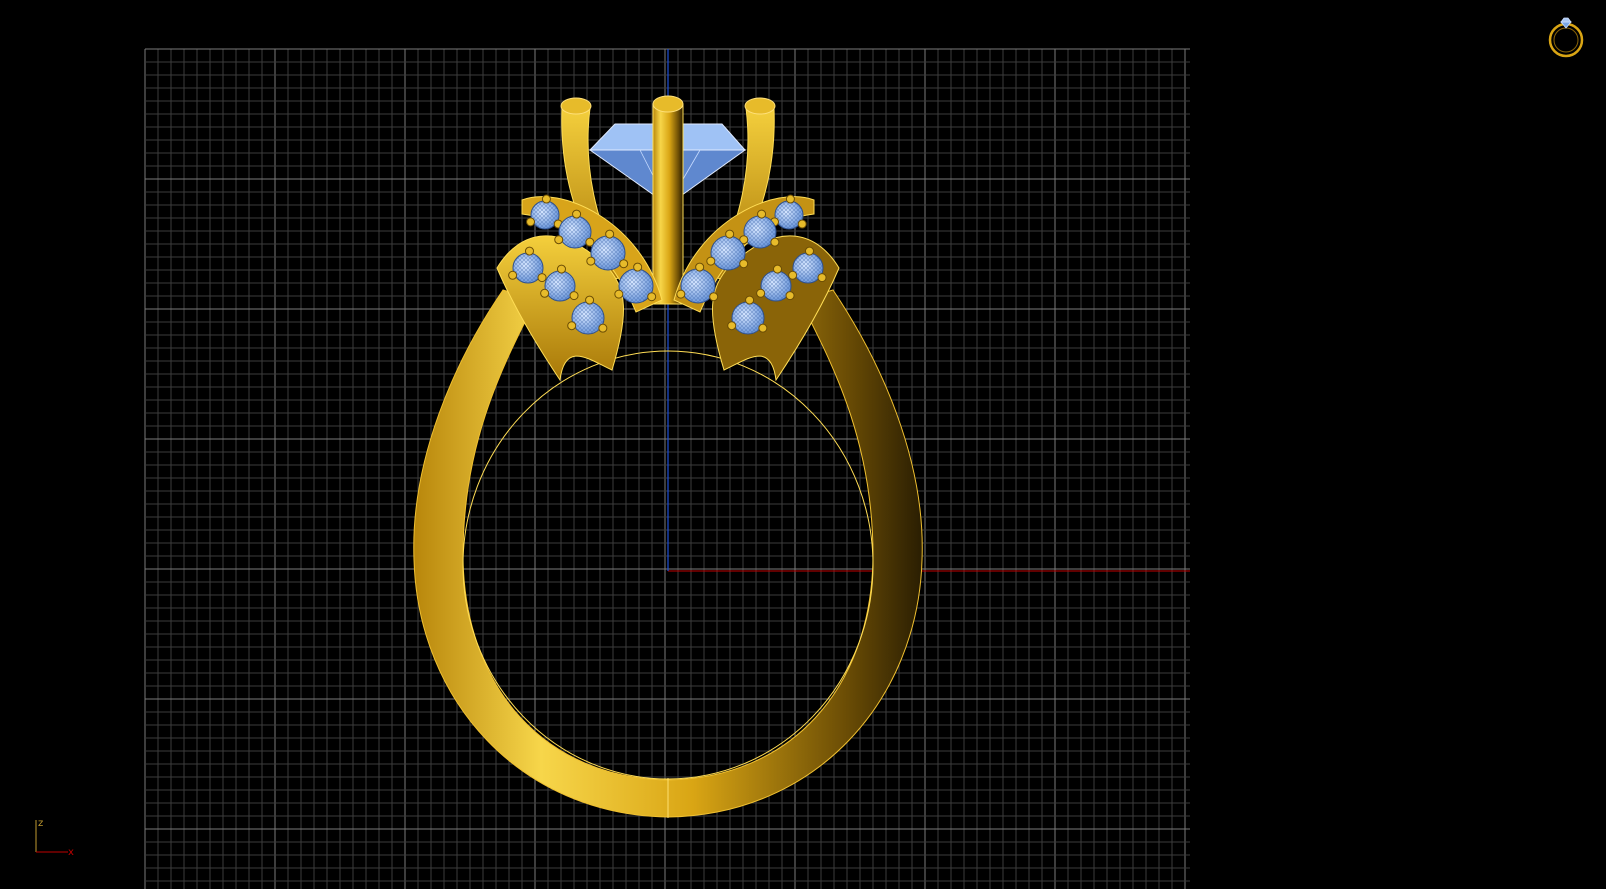 The height and width of the screenshot is (889, 1606). Describe the element at coordinates (54, 838) in the screenshot. I see `axis-indicator: z x` at that location.